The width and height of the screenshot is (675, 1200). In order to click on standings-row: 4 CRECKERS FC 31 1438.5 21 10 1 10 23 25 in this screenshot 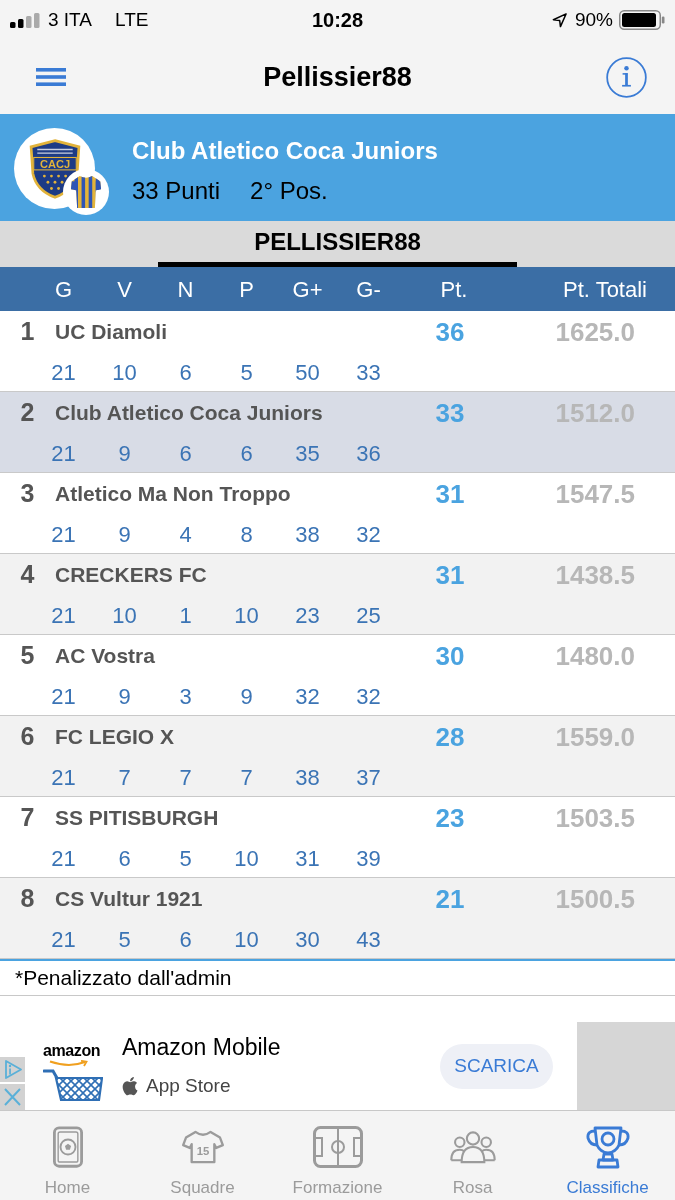, I will do `click(337, 594)`.